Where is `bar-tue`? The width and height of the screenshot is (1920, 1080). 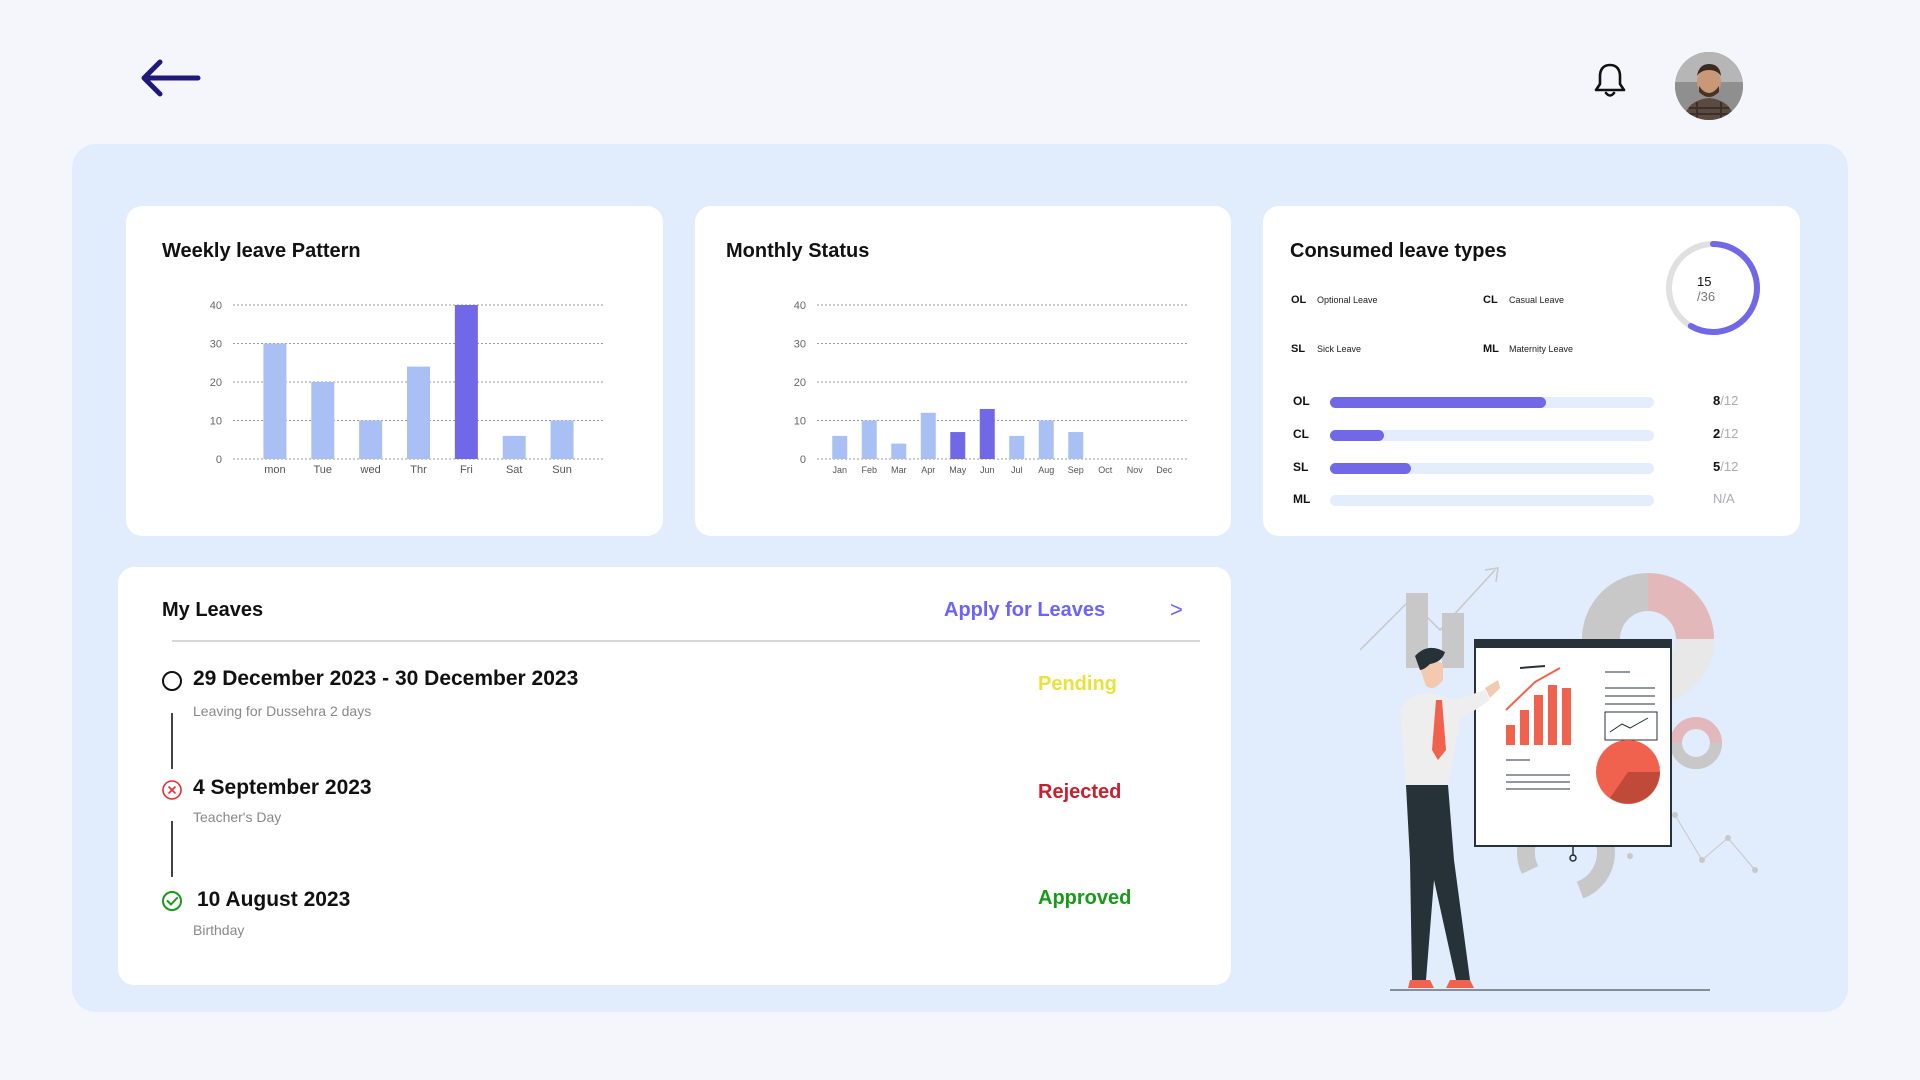
bar-tue is located at coordinates (323, 420).